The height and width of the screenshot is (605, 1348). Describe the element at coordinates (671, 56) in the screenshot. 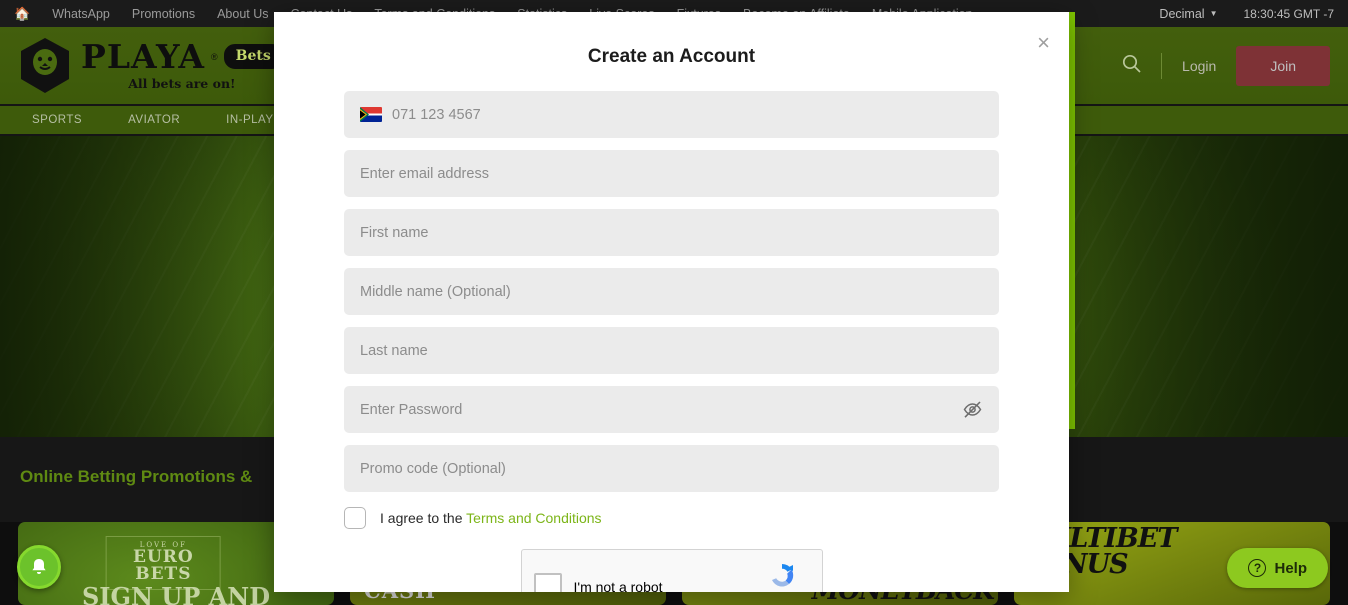

I see `modal-title: Create an Account` at that location.